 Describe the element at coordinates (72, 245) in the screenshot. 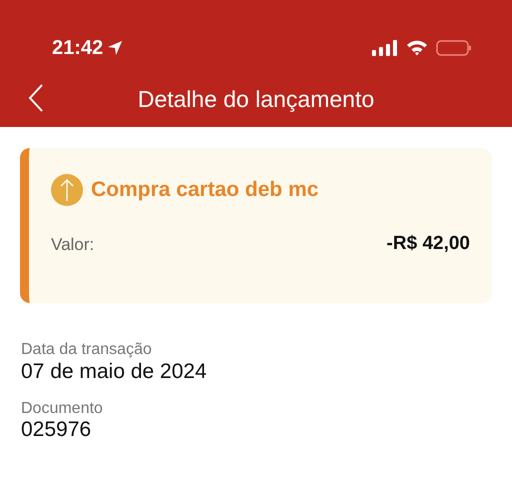

I see `amount-label: Valor:` at that location.